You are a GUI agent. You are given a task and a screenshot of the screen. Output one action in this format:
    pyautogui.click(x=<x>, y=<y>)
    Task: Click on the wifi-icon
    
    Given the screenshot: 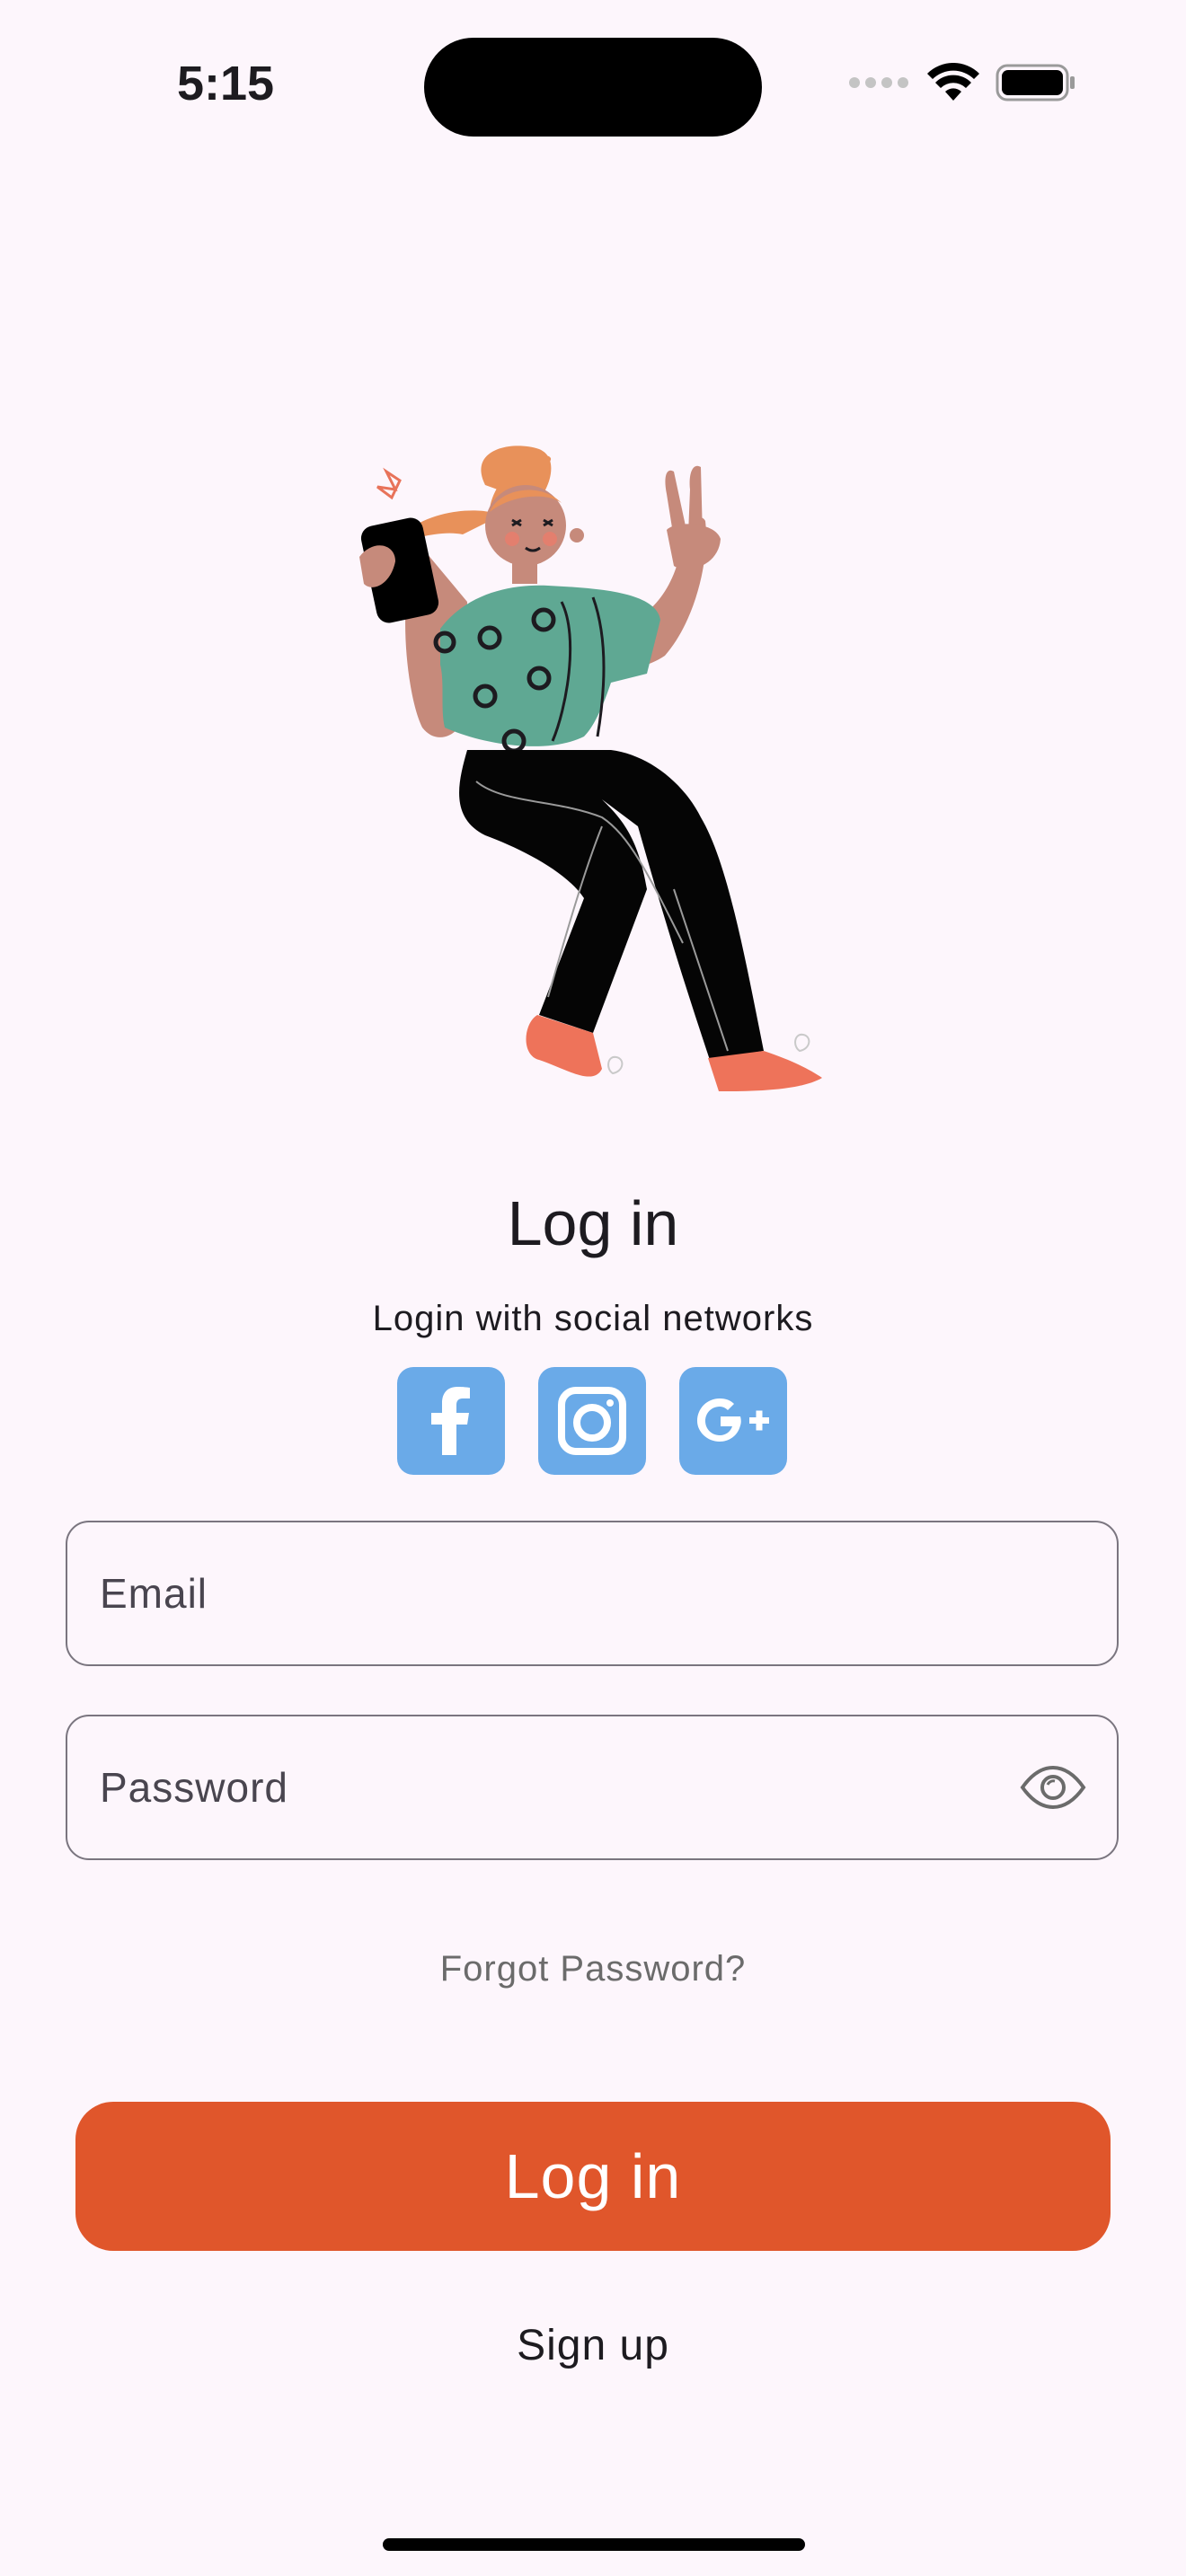 What is the action you would take?
    pyautogui.click(x=953, y=82)
    